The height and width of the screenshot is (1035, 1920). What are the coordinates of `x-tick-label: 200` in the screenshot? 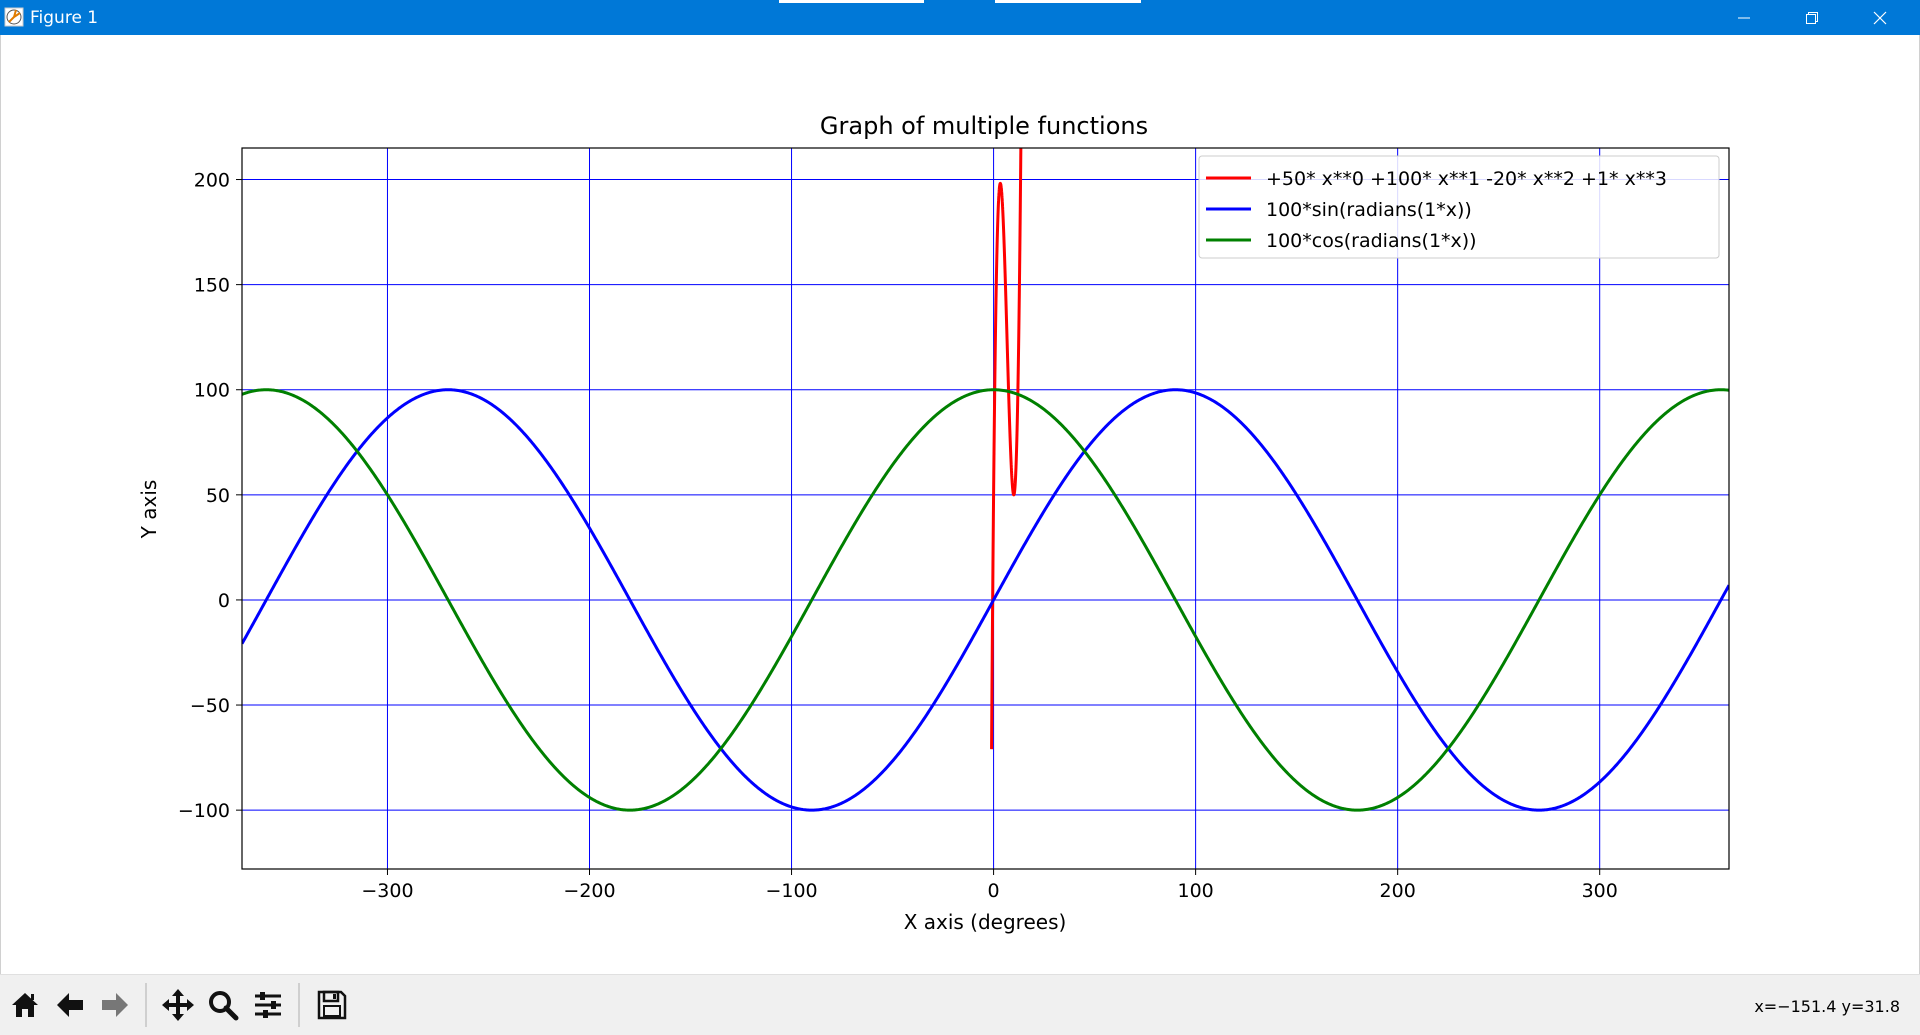 It's located at (1398, 891).